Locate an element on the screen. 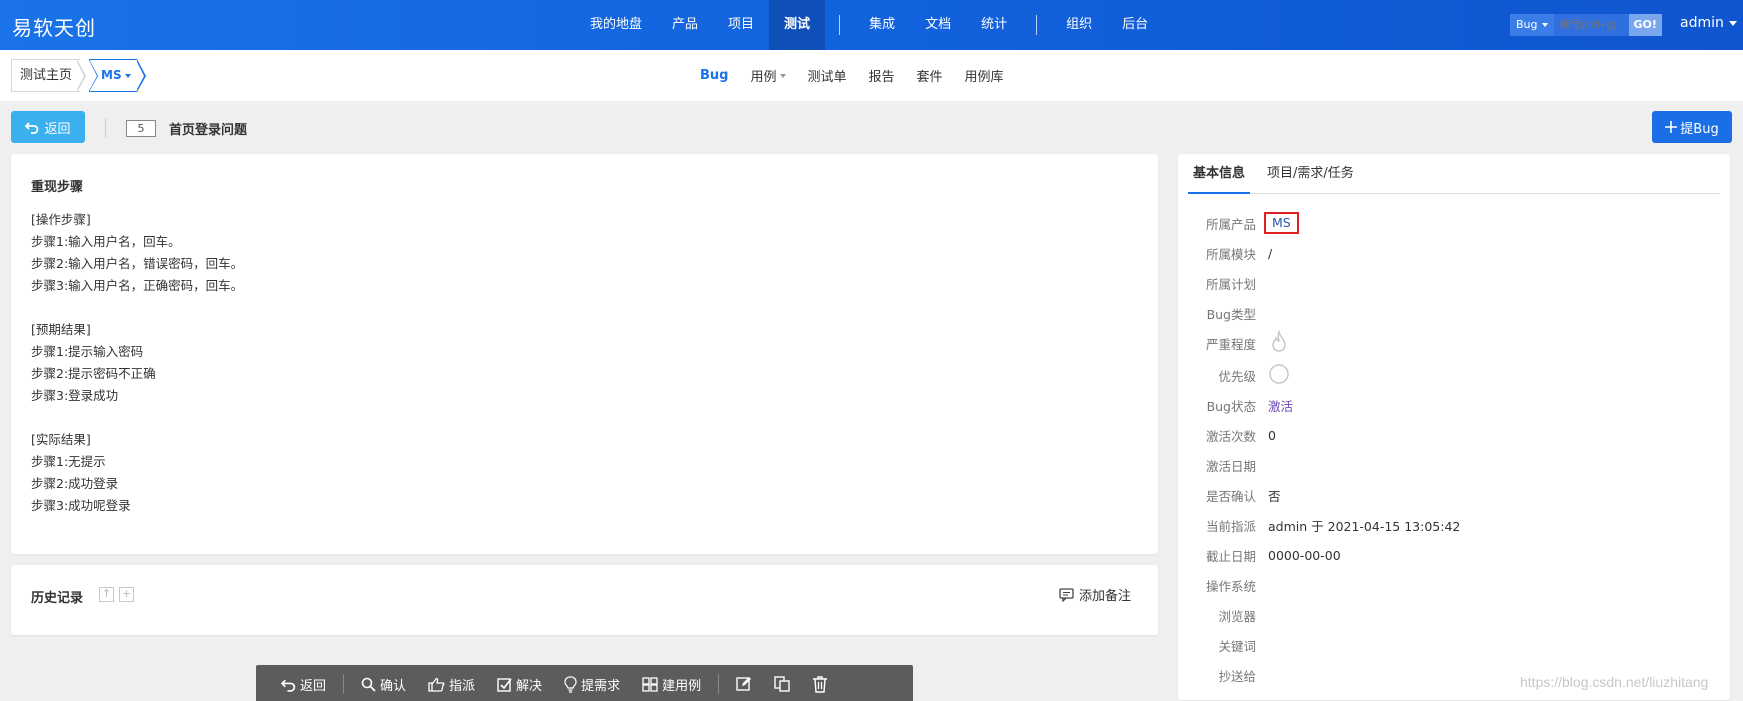 The width and height of the screenshot is (1743, 701). info-value: / is located at coordinates (1270, 253).